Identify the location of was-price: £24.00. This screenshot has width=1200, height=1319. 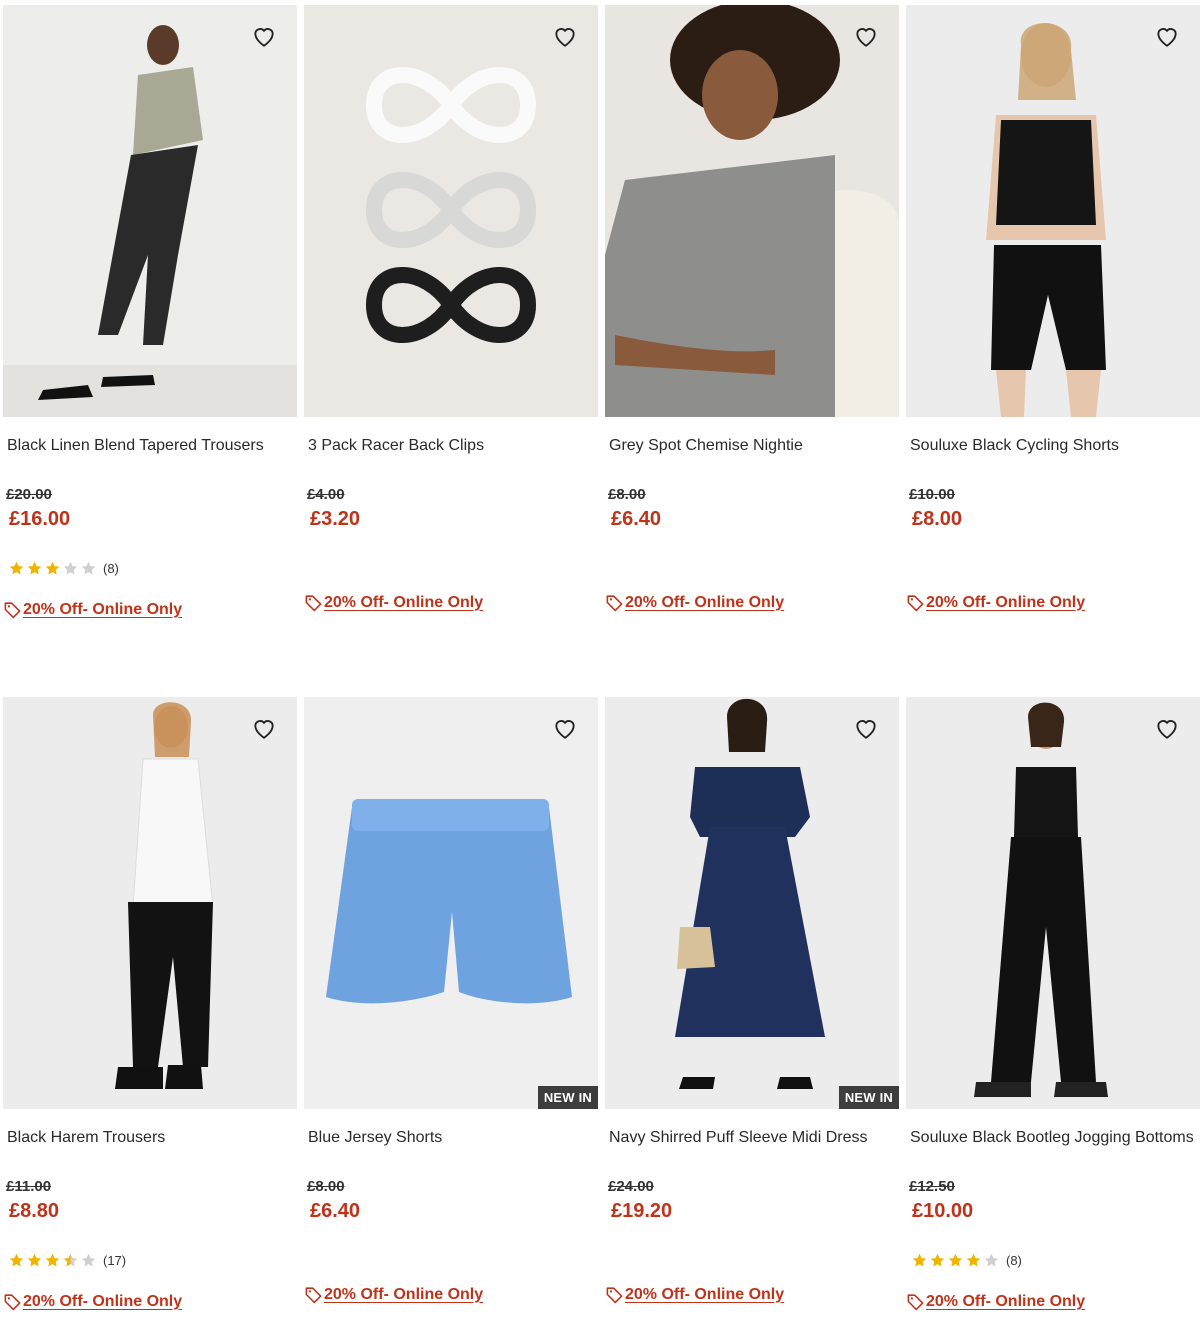
(631, 1186).